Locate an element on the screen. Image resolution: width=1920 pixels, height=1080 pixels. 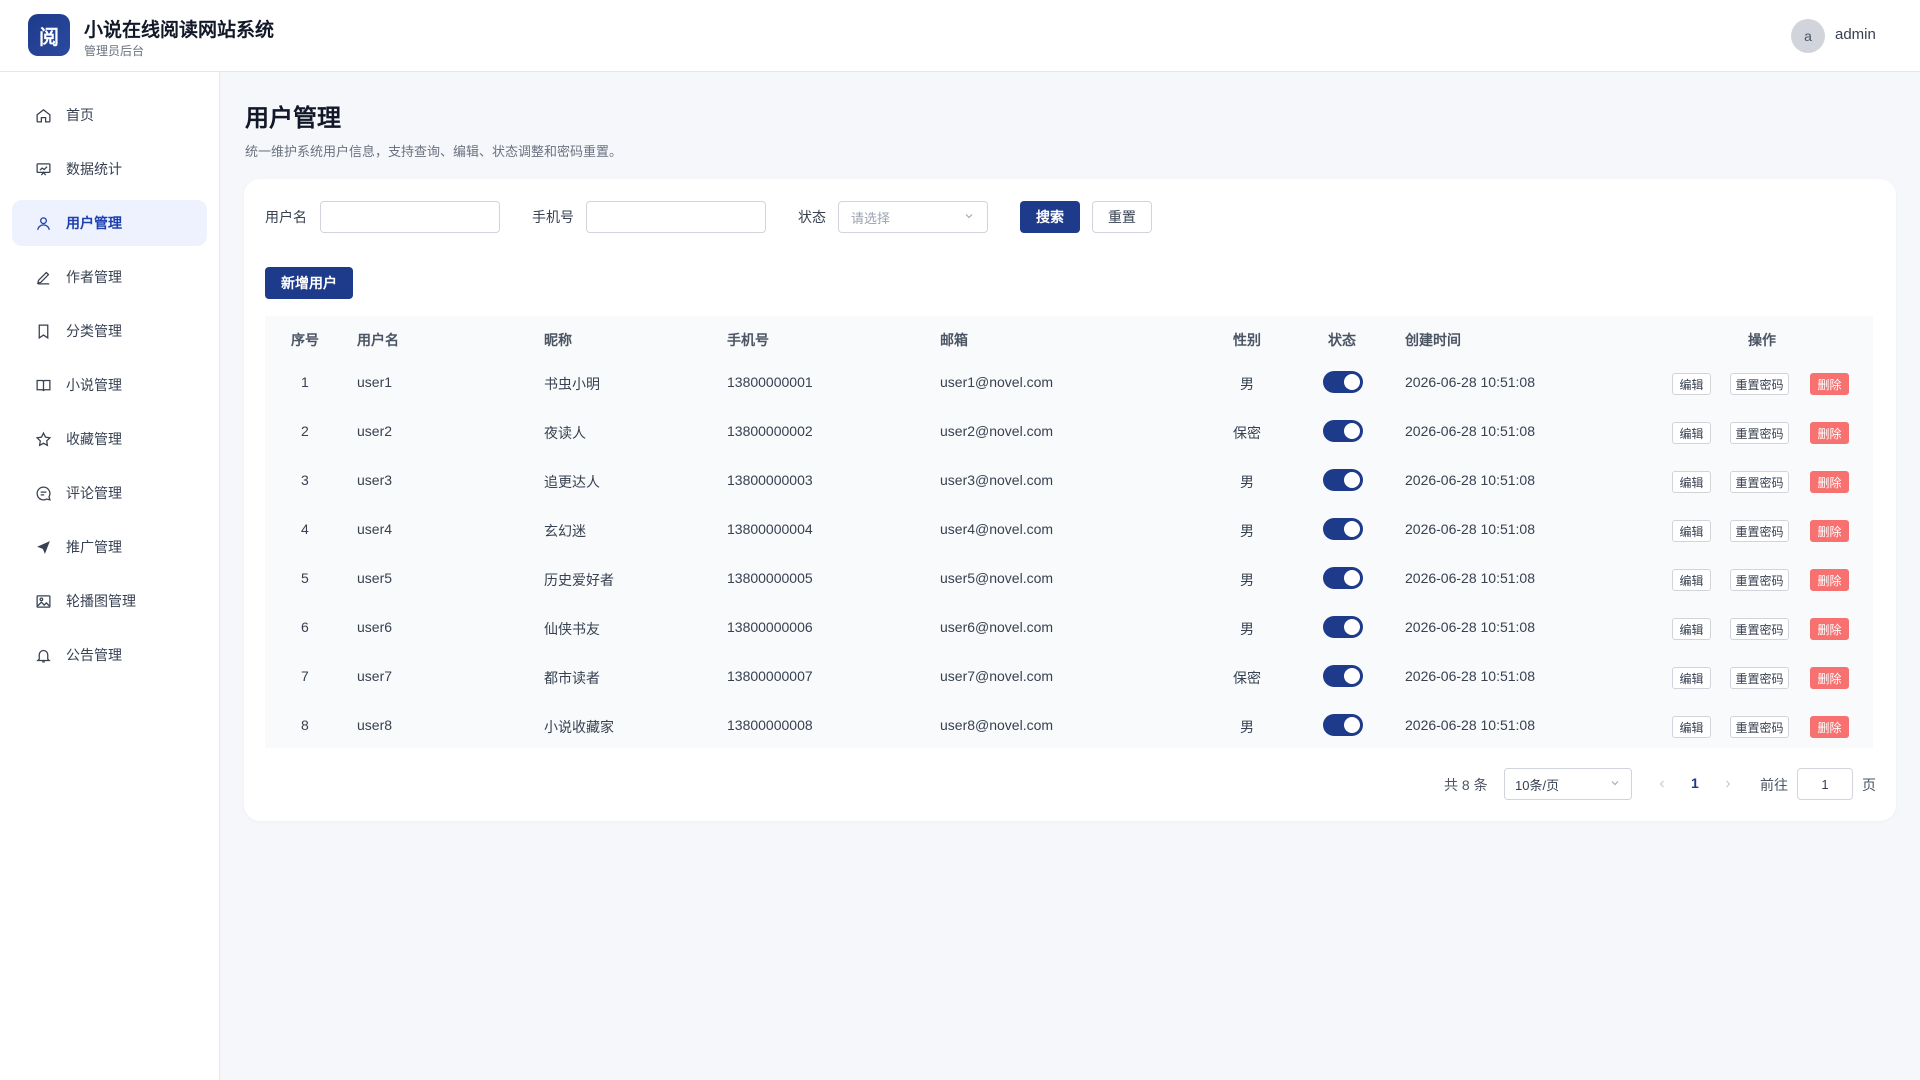
cell-username: user6 is located at coordinates (375, 627).